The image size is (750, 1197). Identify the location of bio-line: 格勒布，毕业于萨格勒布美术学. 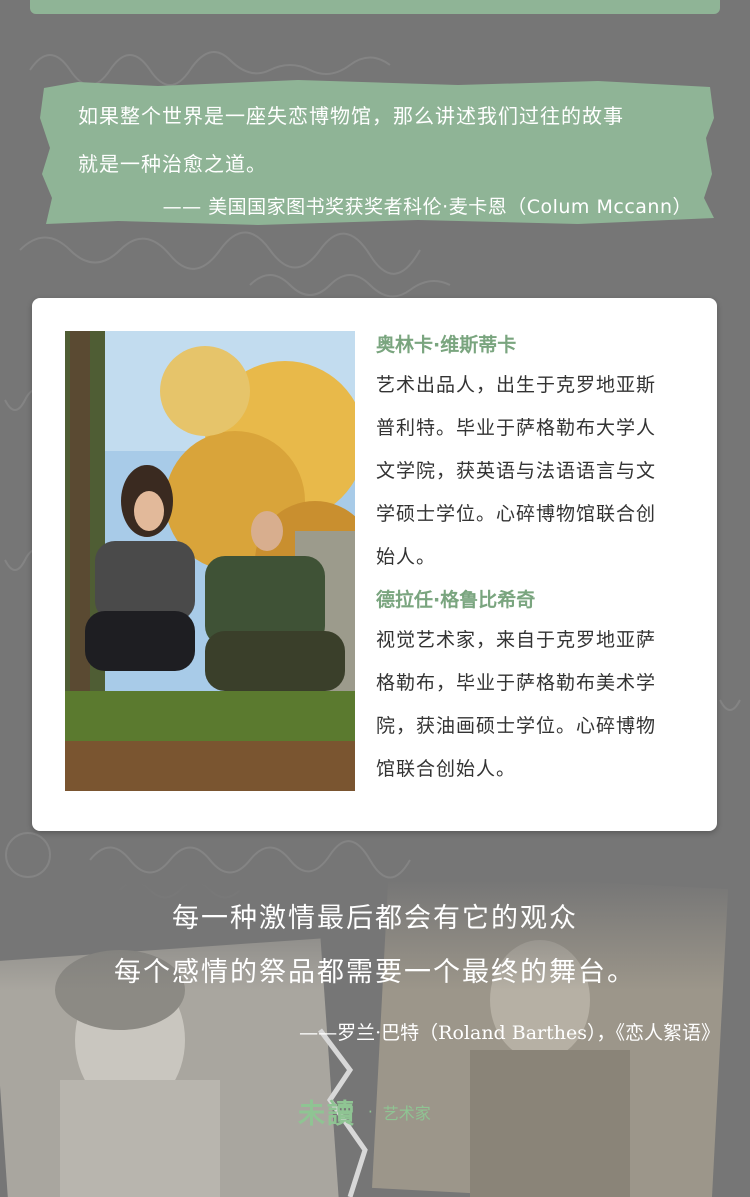
(516, 683).